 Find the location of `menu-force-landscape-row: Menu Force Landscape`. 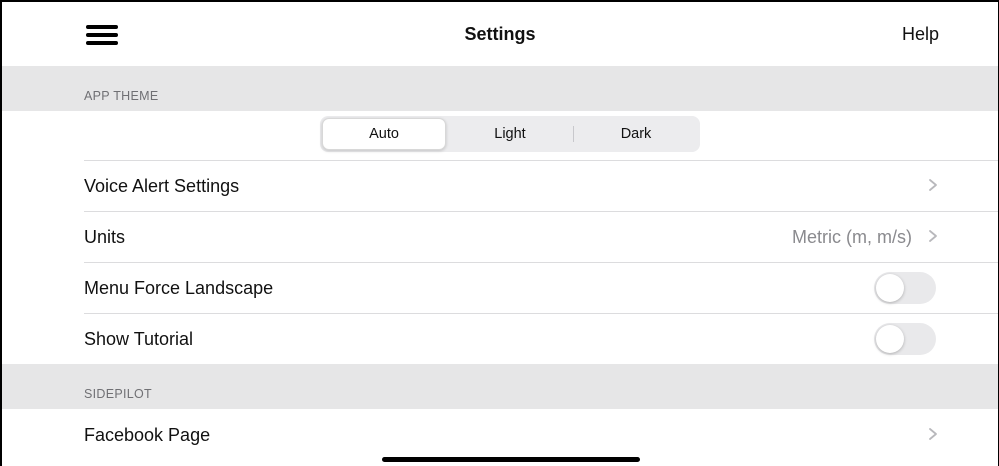

menu-force-landscape-row: Menu Force Landscape is located at coordinates (500, 287).